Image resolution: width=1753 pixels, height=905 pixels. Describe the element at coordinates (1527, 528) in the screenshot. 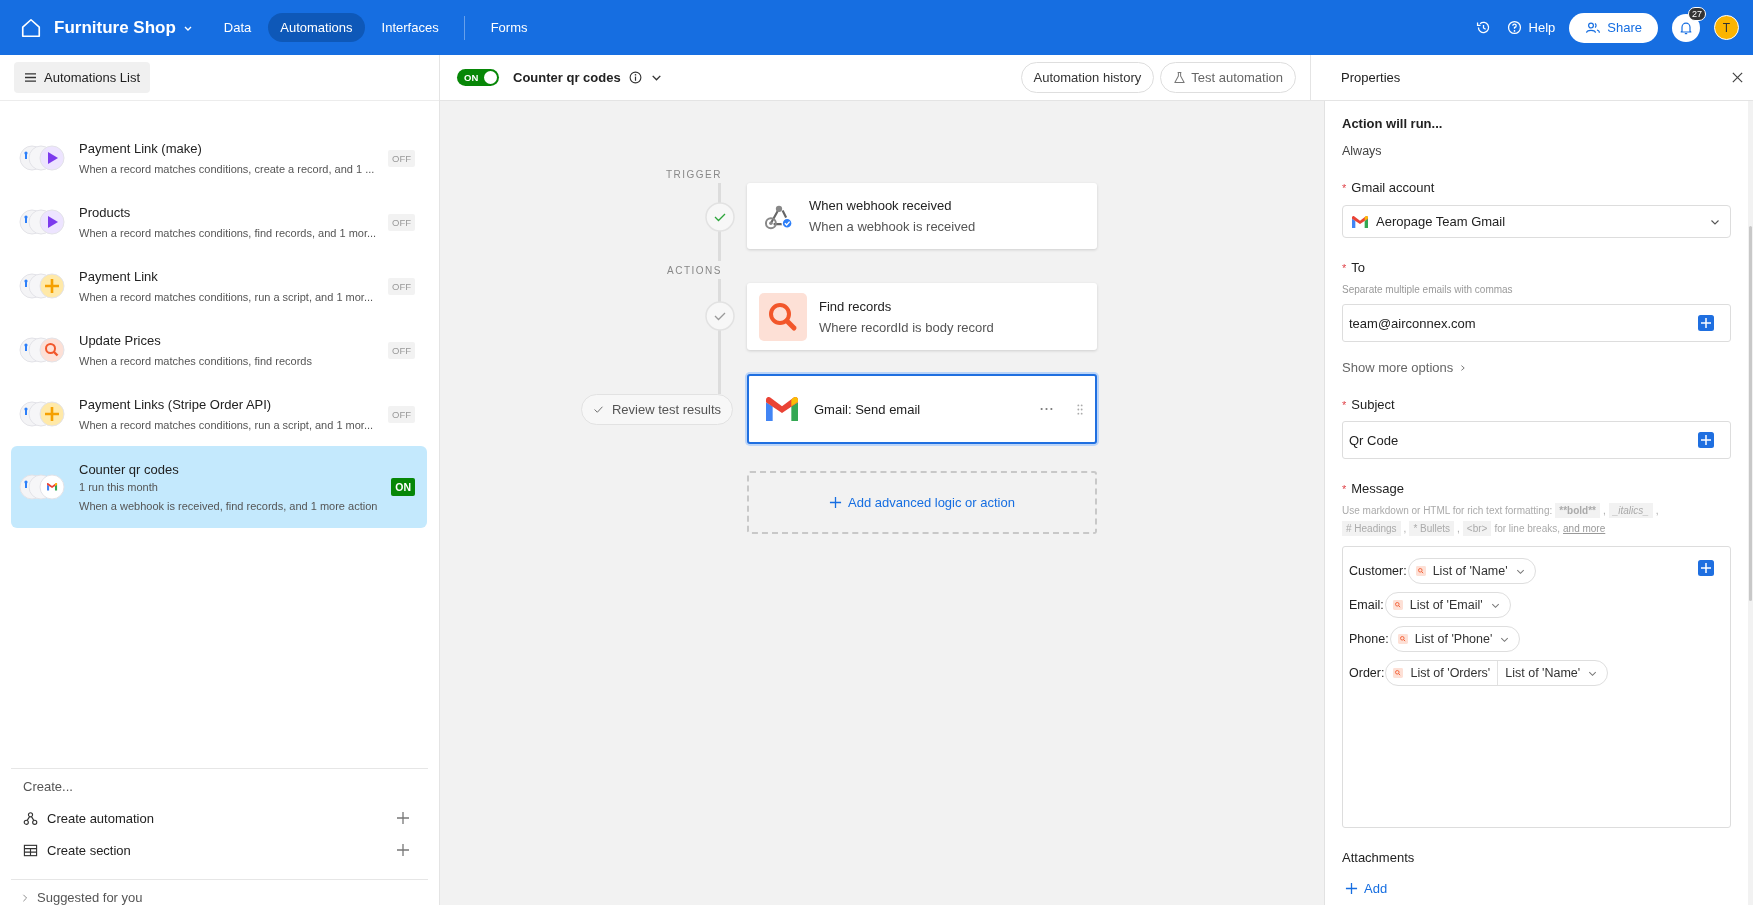

I see `hint-text: for line breaks,` at that location.